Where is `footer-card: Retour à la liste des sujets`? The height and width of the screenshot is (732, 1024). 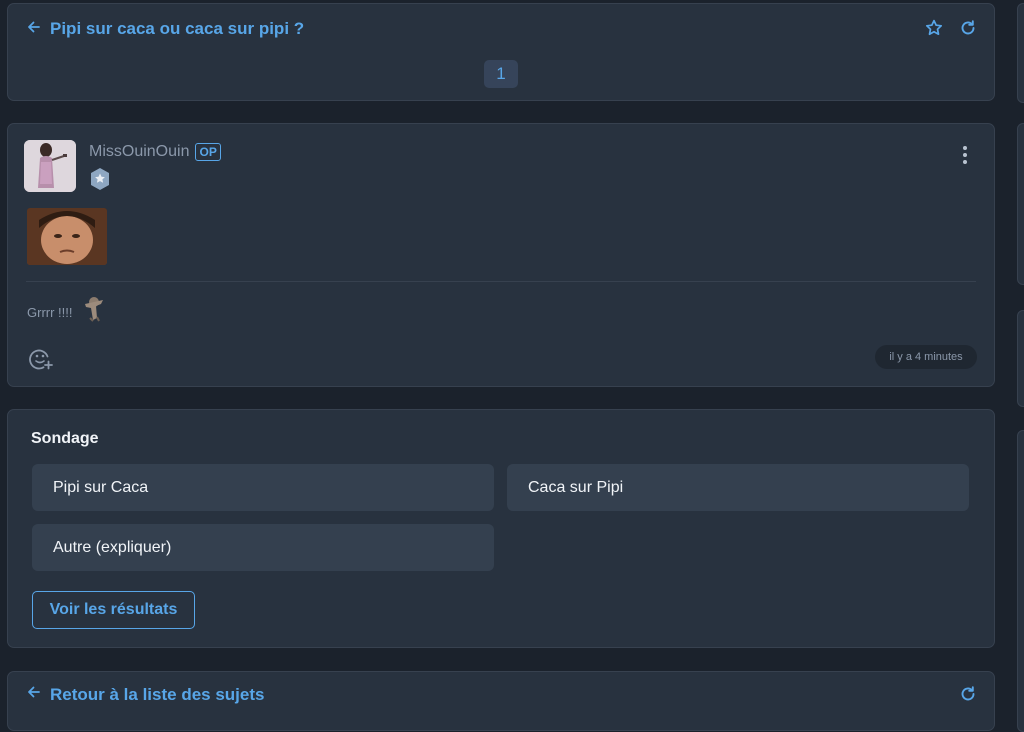
footer-card: Retour à la liste des sujets is located at coordinates (501, 701).